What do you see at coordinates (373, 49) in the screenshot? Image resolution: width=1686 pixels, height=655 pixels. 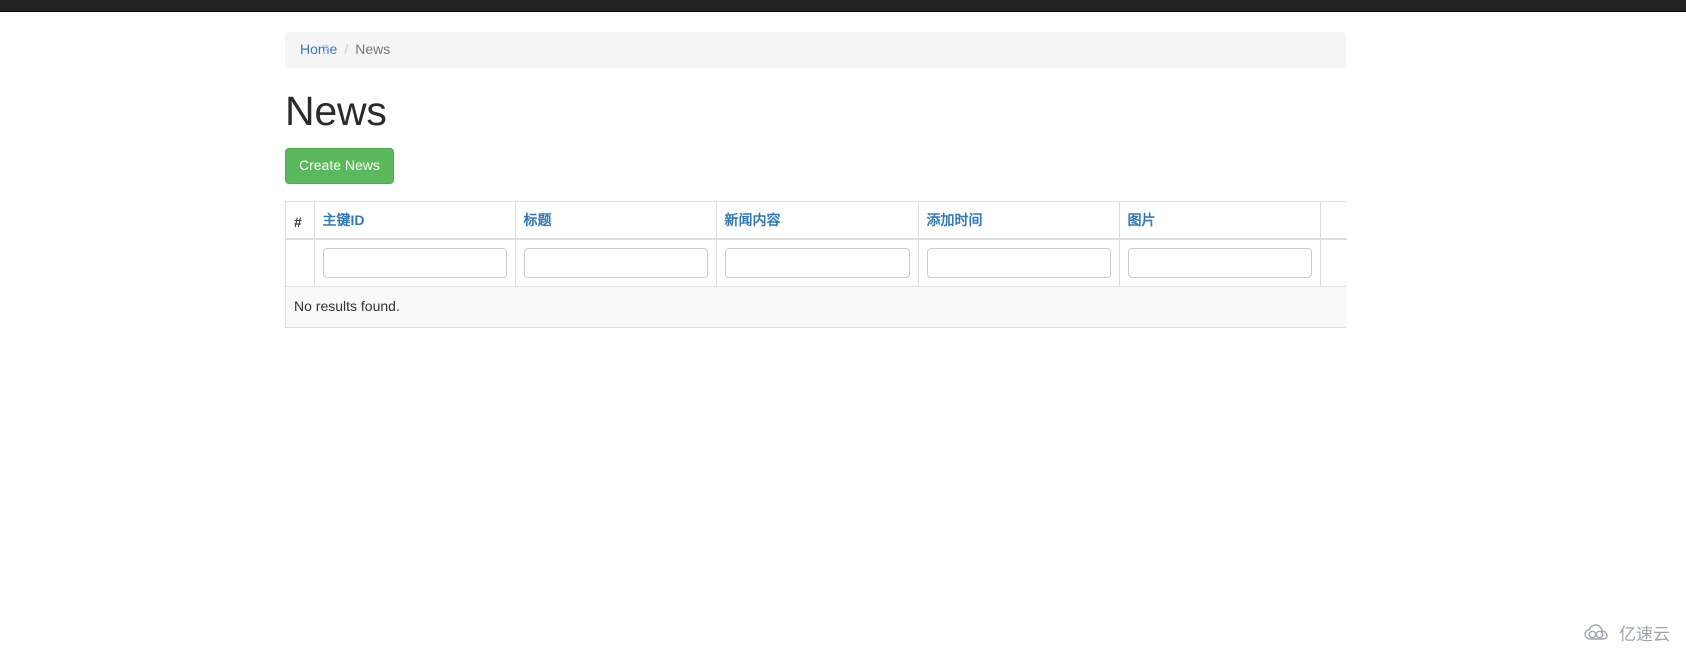 I see `breadcrumb-item-current: News` at bounding box center [373, 49].